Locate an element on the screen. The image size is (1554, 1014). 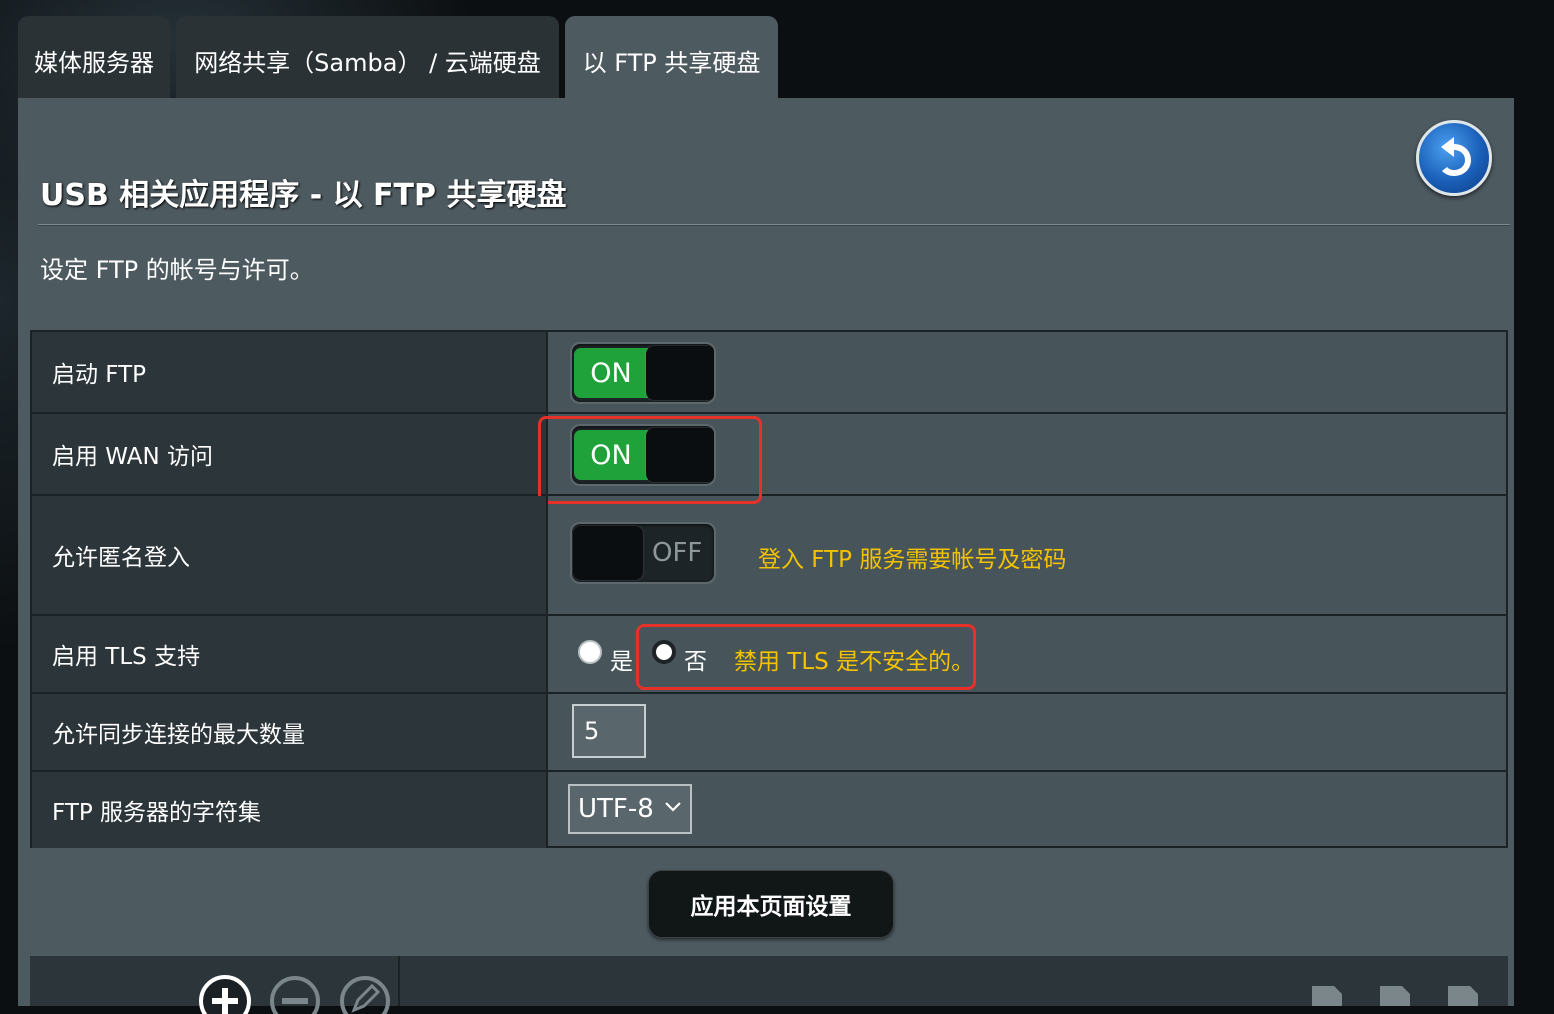
title-divider is located at coordinates (774, 225).